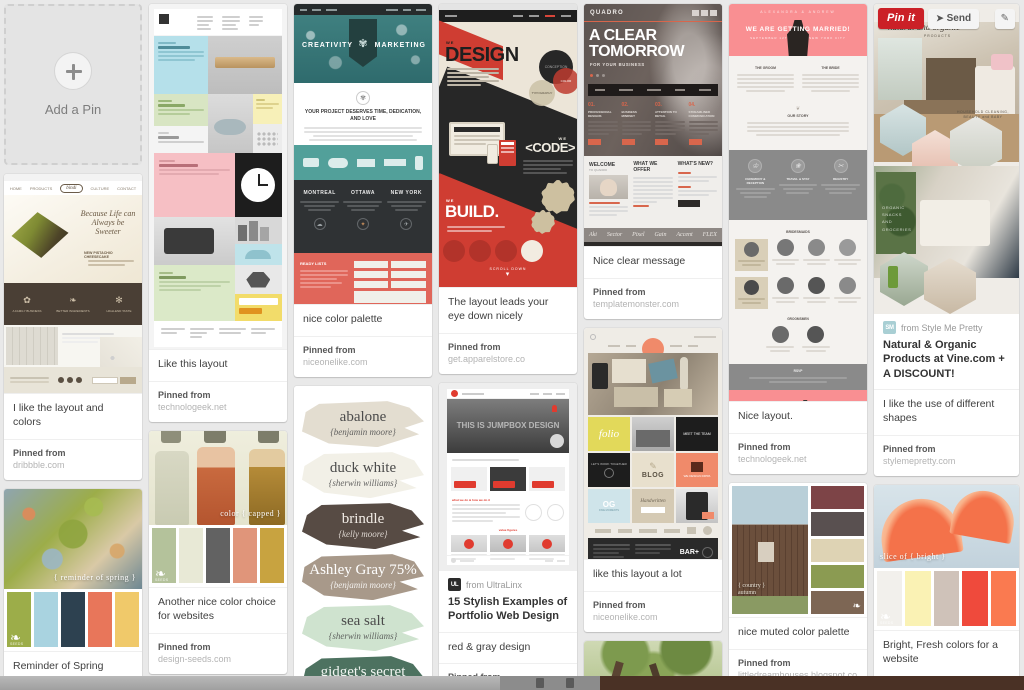 The image size is (1024, 690). I want to click on pin-image-bottles: color { capped }, so click(218, 478).